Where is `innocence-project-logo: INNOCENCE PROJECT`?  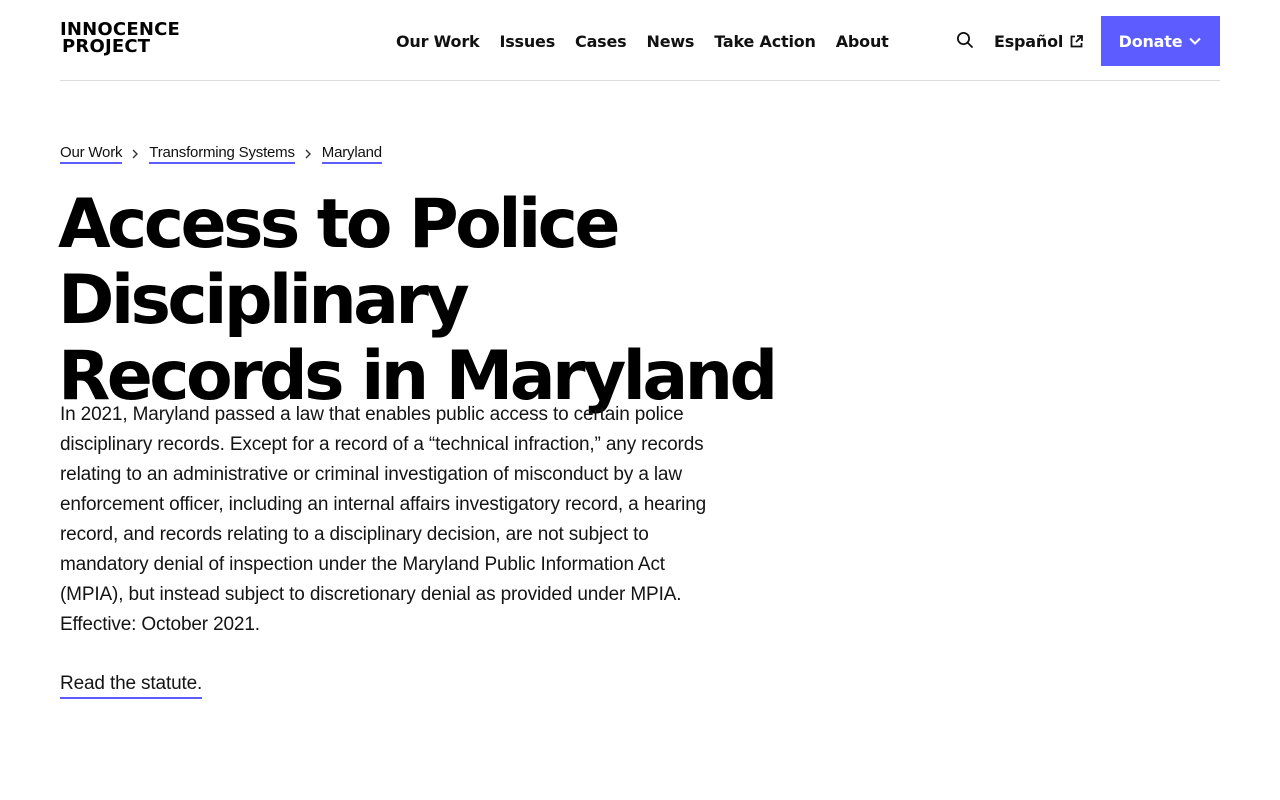
innocence-project-logo: INNOCENCE PROJECT is located at coordinates (120, 41).